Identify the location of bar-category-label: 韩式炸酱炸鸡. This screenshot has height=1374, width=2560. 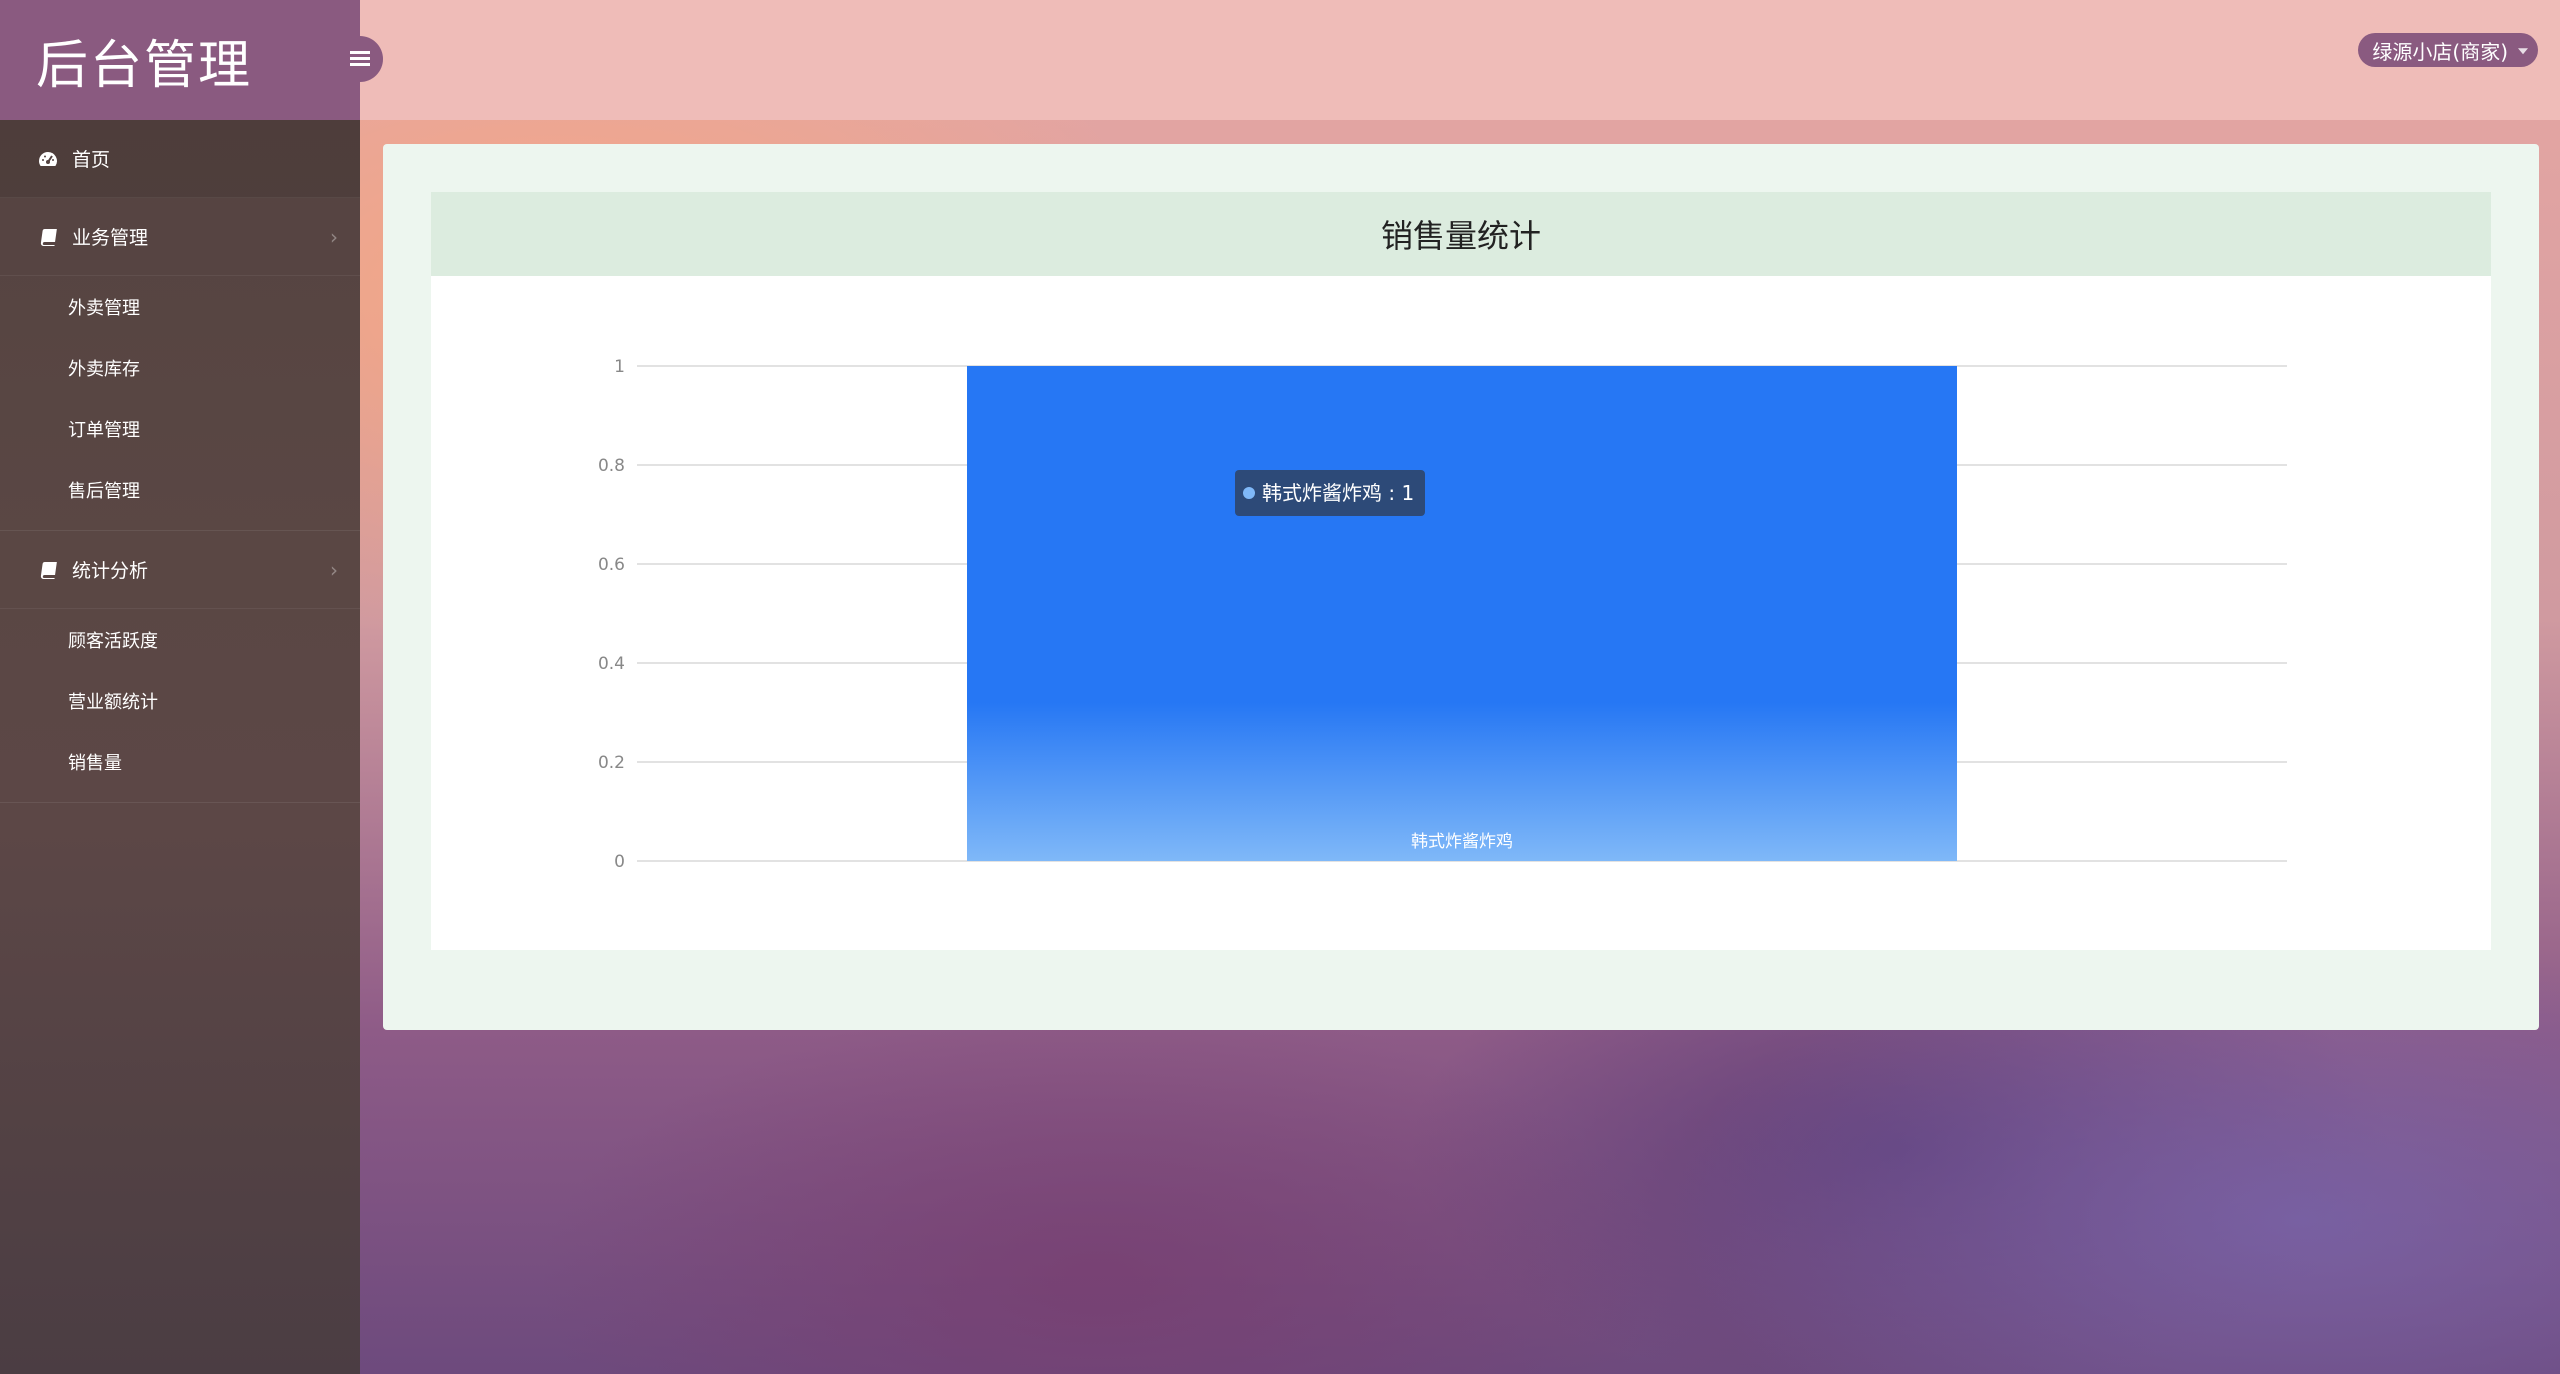
(1462, 842).